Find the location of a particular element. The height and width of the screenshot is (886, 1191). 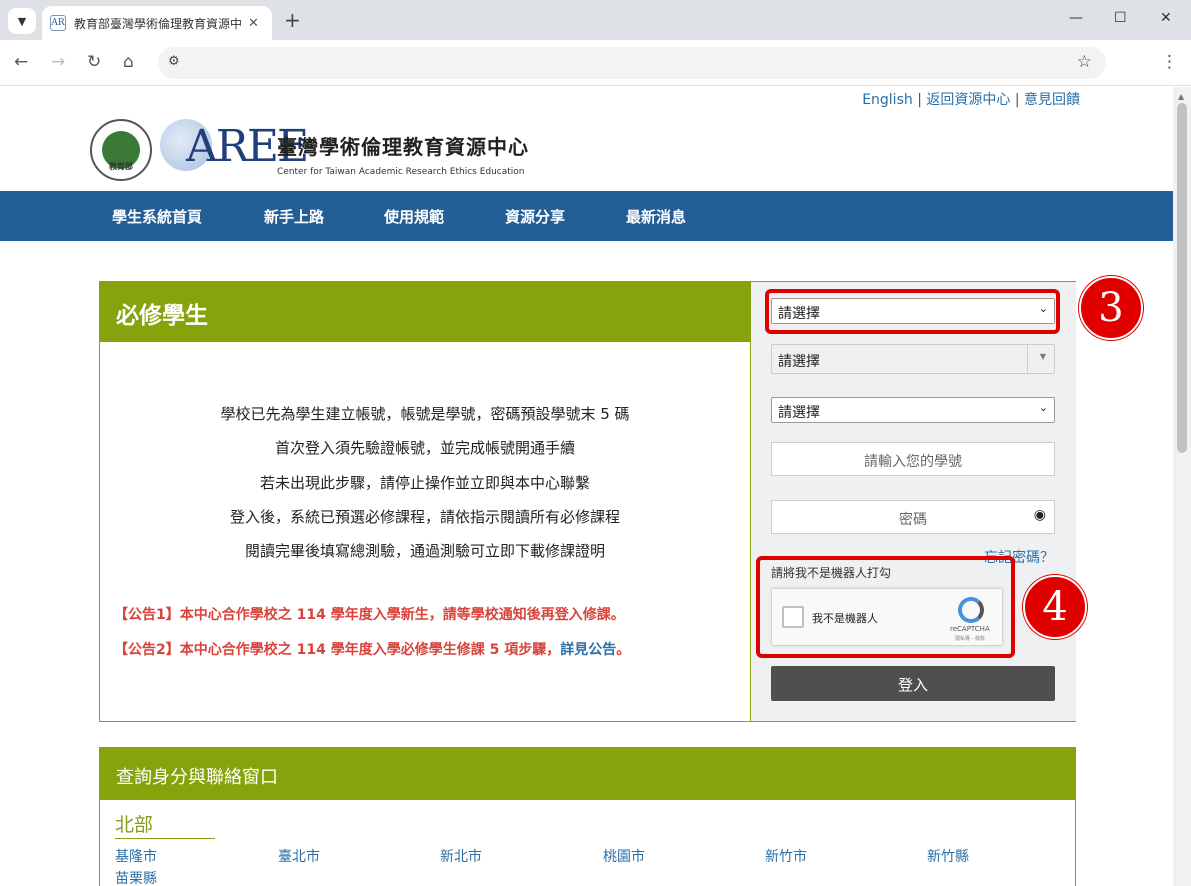

new-tab-button: + is located at coordinates (292, 20).